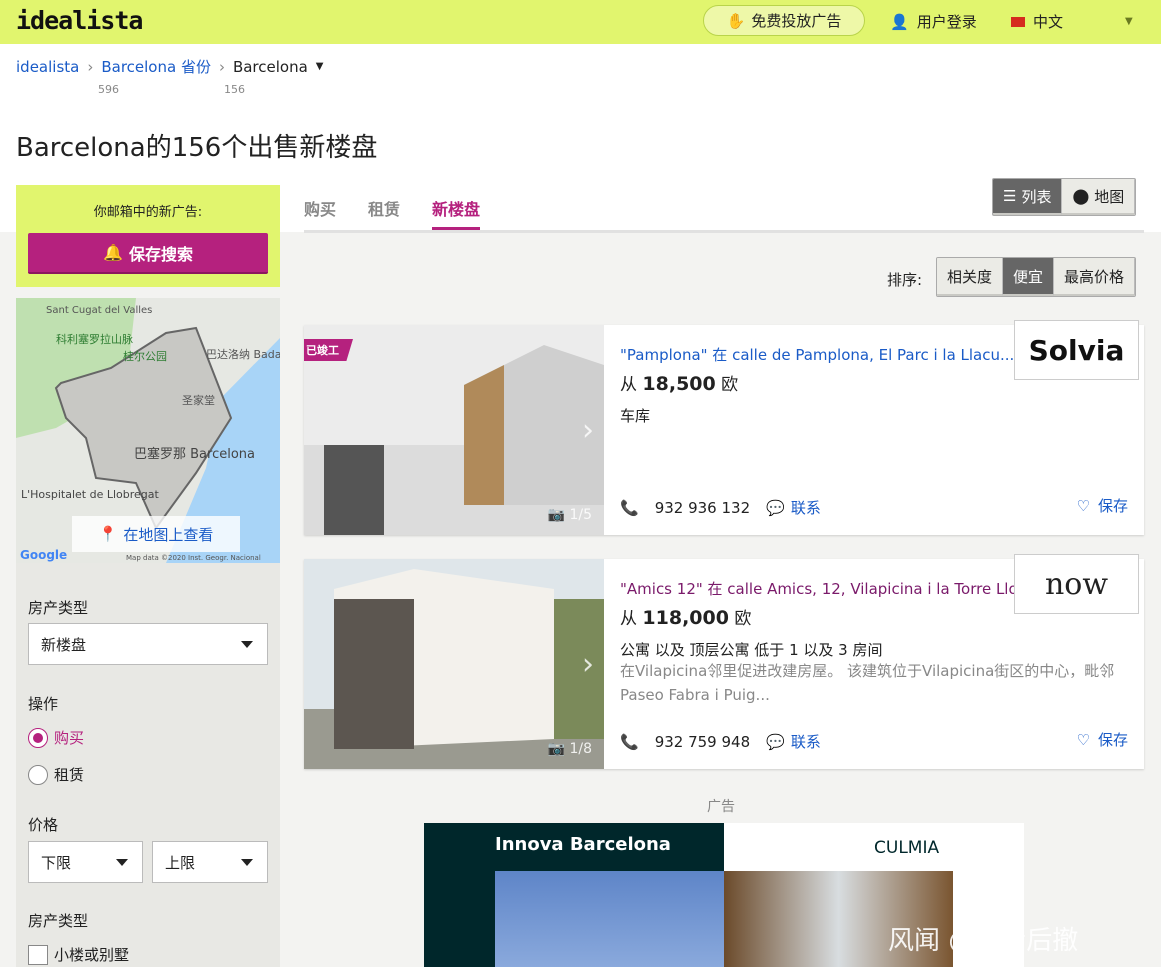  What do you see at coordinates (580, 22) in the screenshot?
I see `top-header` at bounding box center [580, 22].